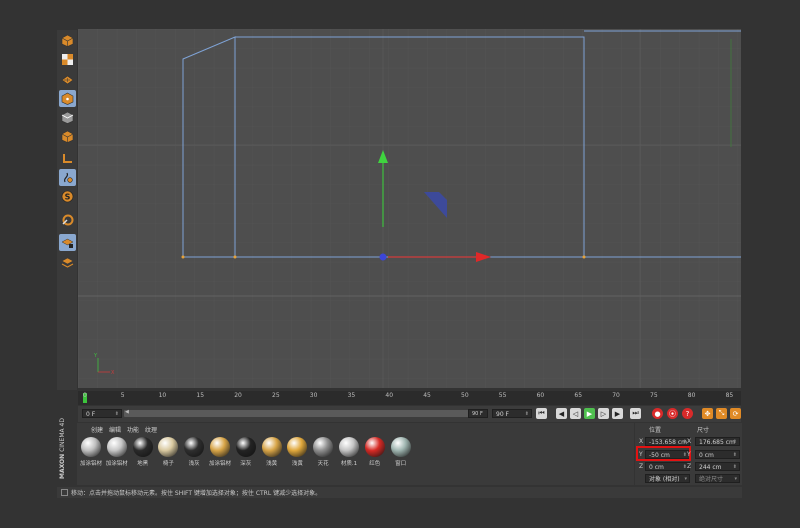 The height and width of the screenshot is (528, 800). I want to click on coordinate-mode-value: 对象 (相对), so click(664, 479).